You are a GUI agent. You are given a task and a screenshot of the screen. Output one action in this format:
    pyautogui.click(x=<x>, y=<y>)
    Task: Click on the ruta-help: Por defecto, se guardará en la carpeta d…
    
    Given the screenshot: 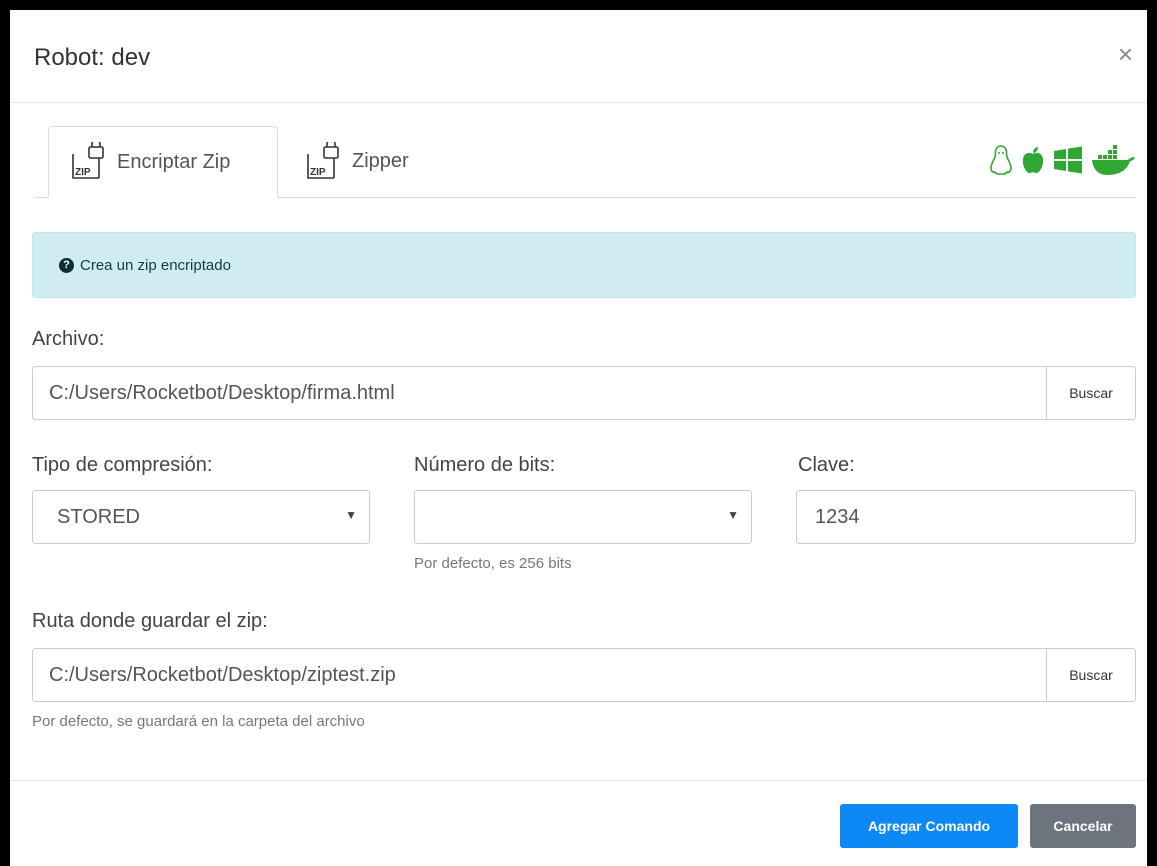 What is the action you would take?
    pyautogui.click(x=198, y=721)
    